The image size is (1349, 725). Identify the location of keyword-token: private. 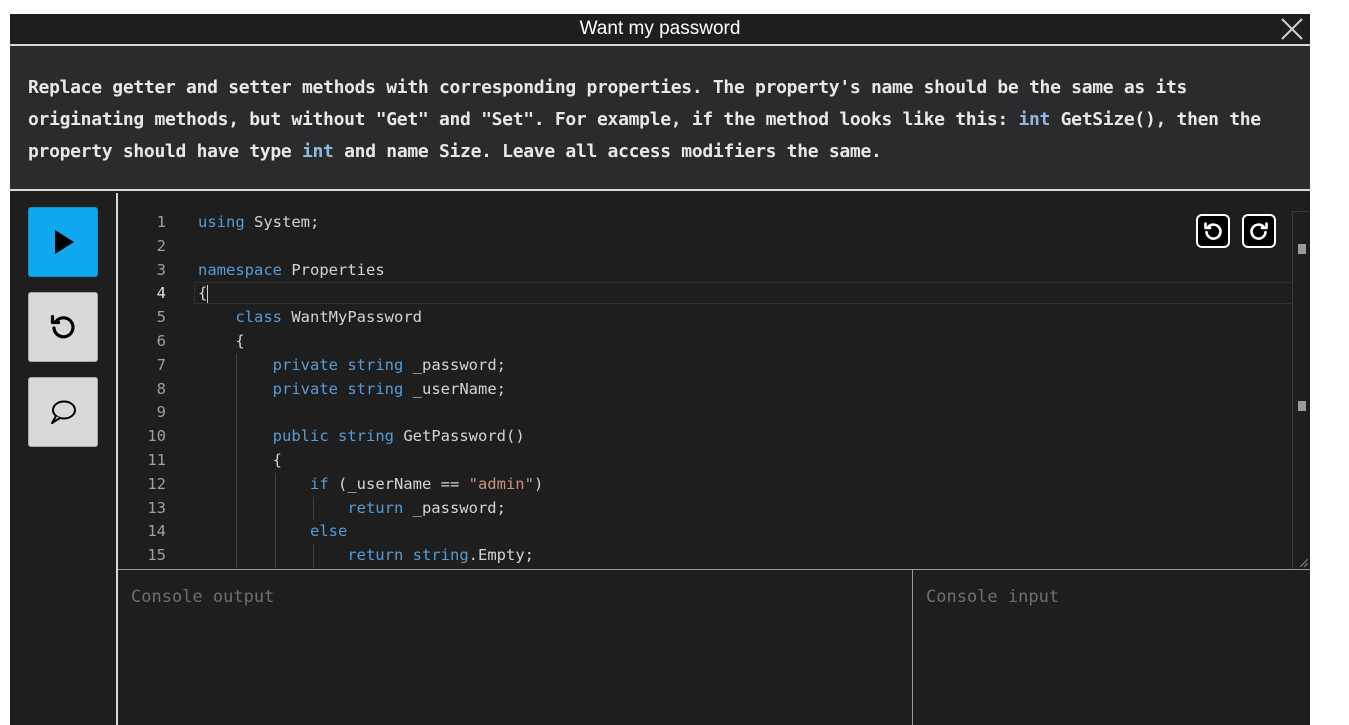
(305, 364).